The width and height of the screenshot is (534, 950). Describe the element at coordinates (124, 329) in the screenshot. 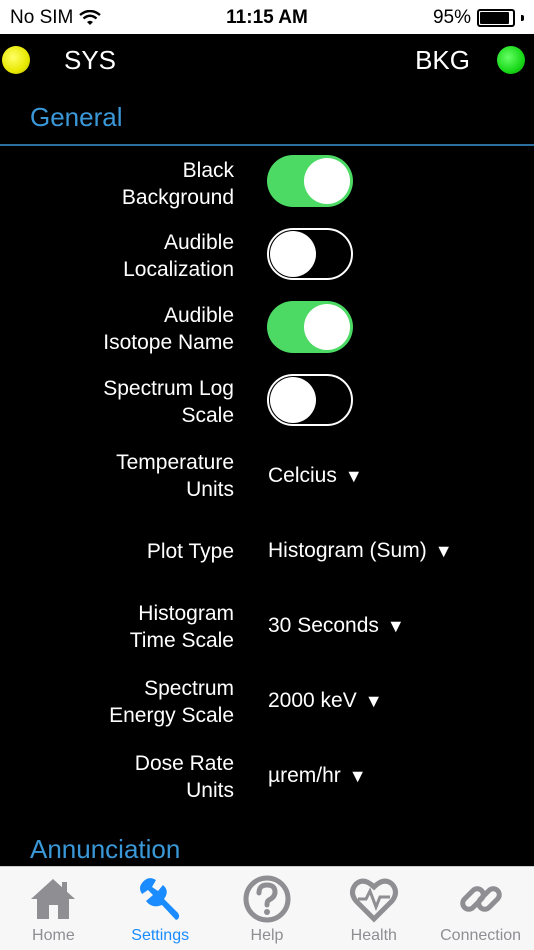

I see `audible-isotope-label: Audible Isotope Name` at that location.